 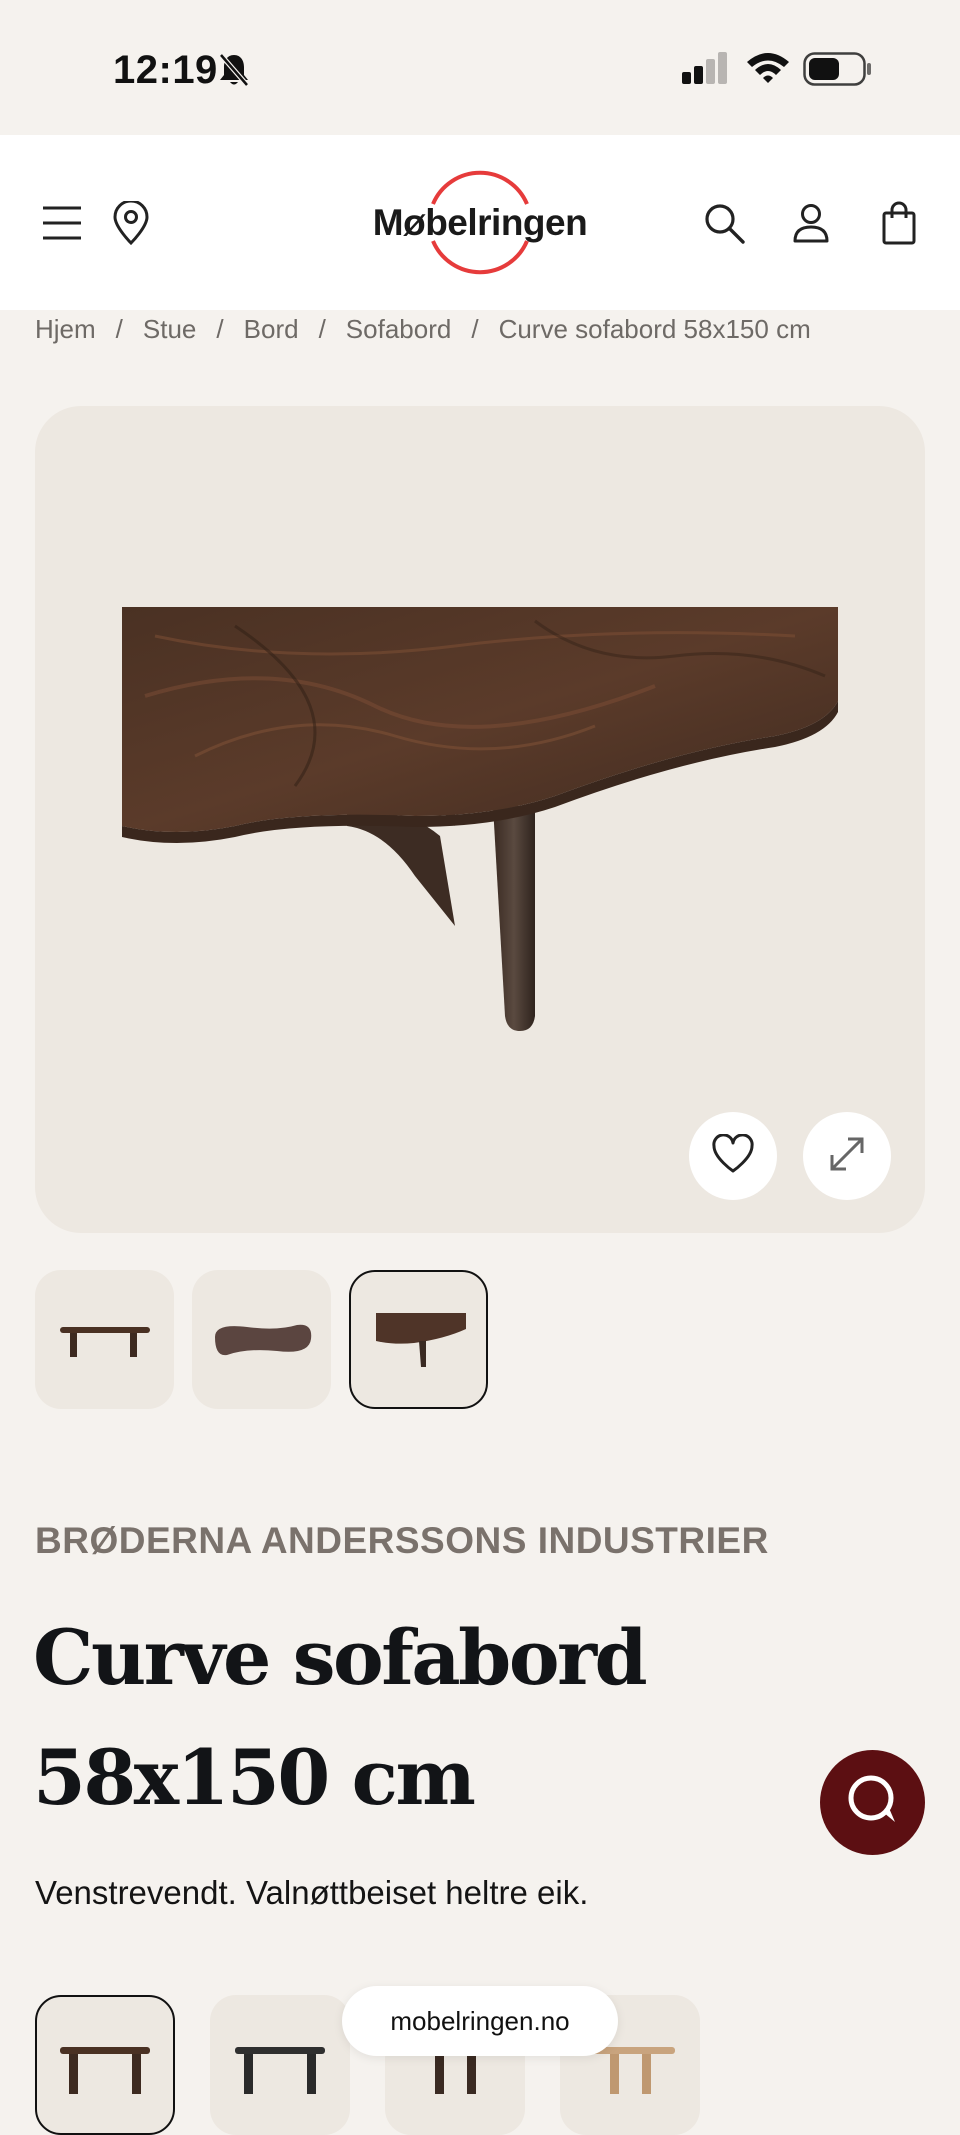 I want to click on thumbnail-strip, so click(x=261, y=1339).